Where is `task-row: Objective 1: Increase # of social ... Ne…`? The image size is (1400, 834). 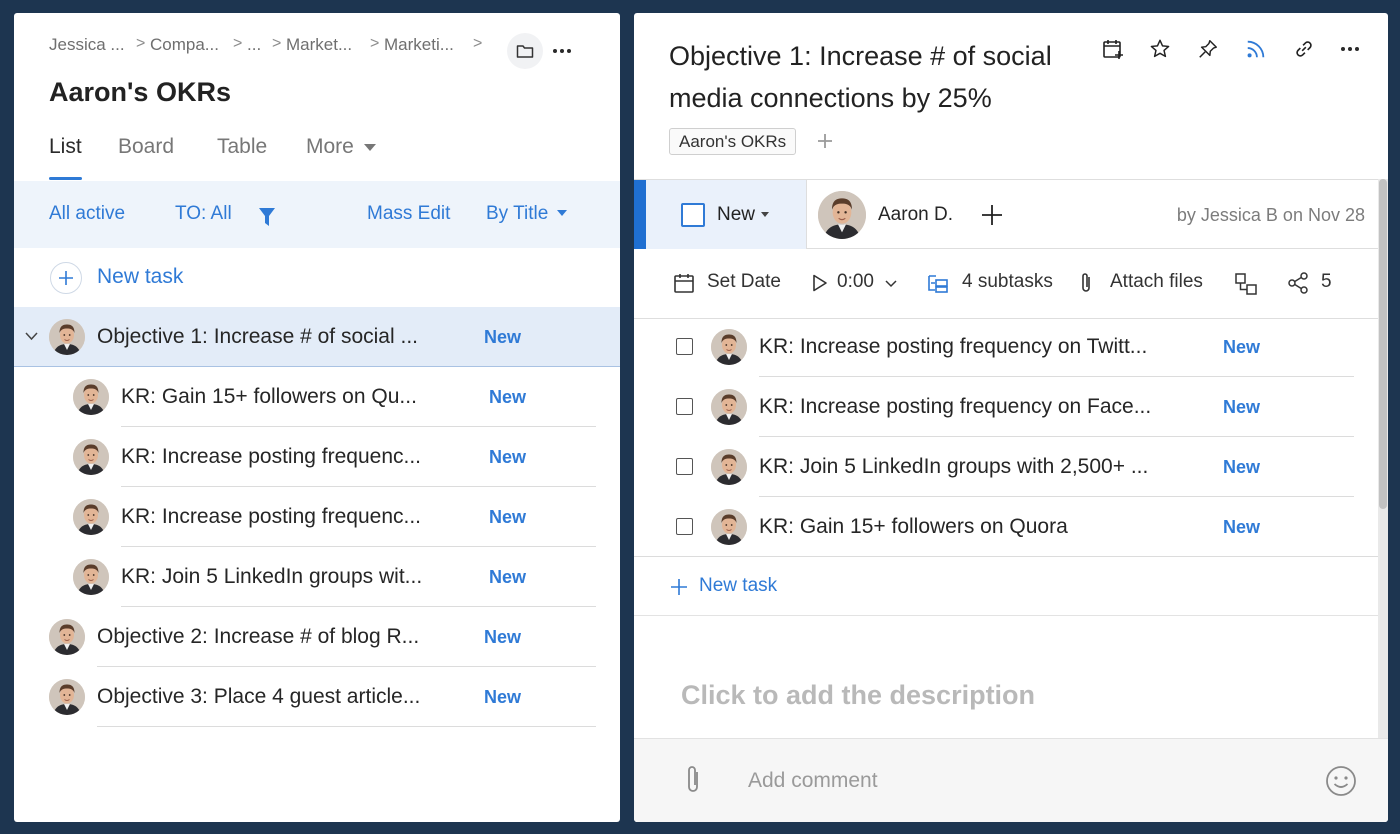
task-row: Objective 1: Increase # of social ... Ne… is located at coordinates (317, 337).